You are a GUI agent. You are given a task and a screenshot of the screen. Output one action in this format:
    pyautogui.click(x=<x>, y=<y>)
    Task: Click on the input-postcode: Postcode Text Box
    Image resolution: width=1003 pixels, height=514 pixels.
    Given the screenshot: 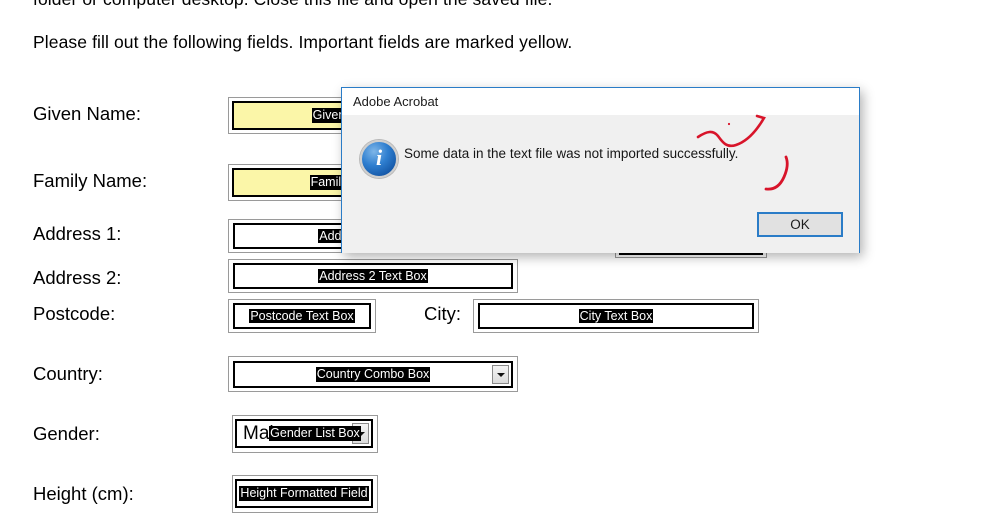 What is the action you would take?
    pyautogui.click(x=302, y=316)
    